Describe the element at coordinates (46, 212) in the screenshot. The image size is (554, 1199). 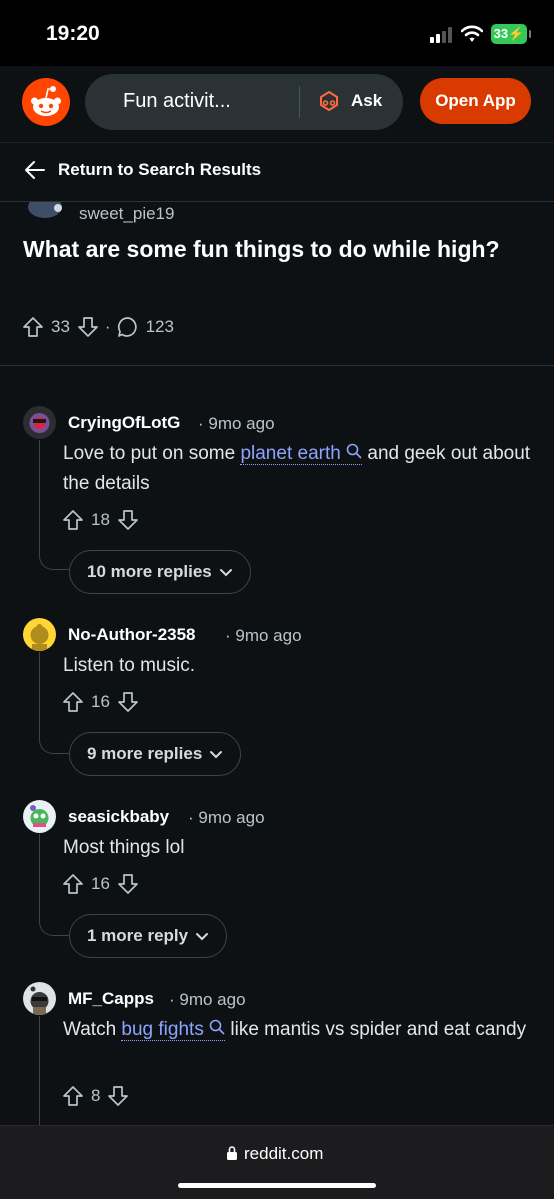
I see `post-author-avatar` at that location.